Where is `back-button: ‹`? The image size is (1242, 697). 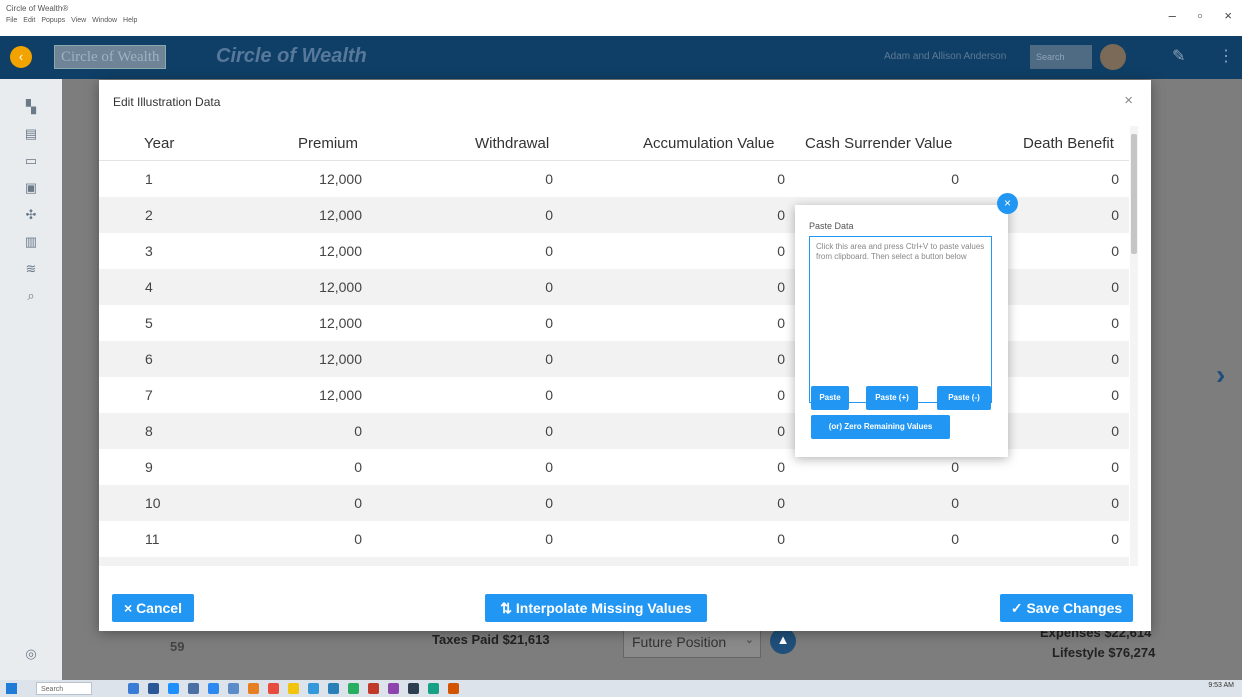 back-button: ‹ is located at coordinates (21, 57).